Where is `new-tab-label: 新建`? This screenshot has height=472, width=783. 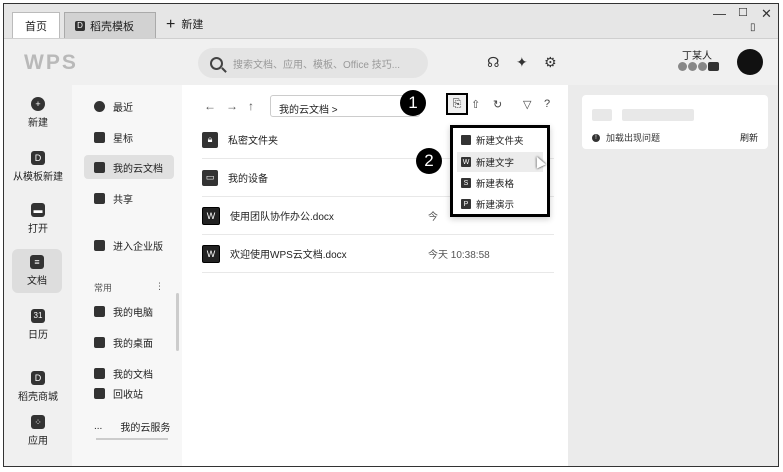 new-tab-label: 新建 is located at coordinates (192, 25).